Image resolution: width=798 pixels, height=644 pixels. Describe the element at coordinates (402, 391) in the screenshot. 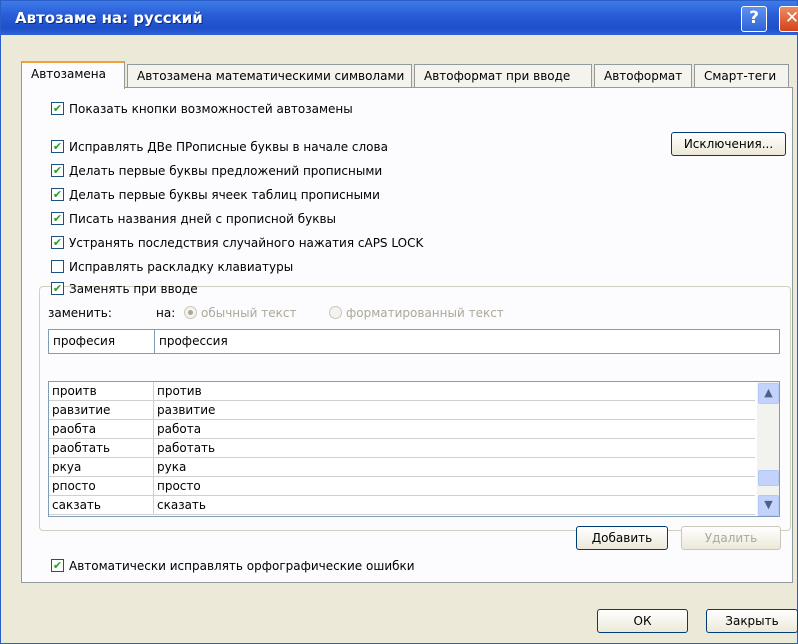

I see `table-row: проитв против` at that location.